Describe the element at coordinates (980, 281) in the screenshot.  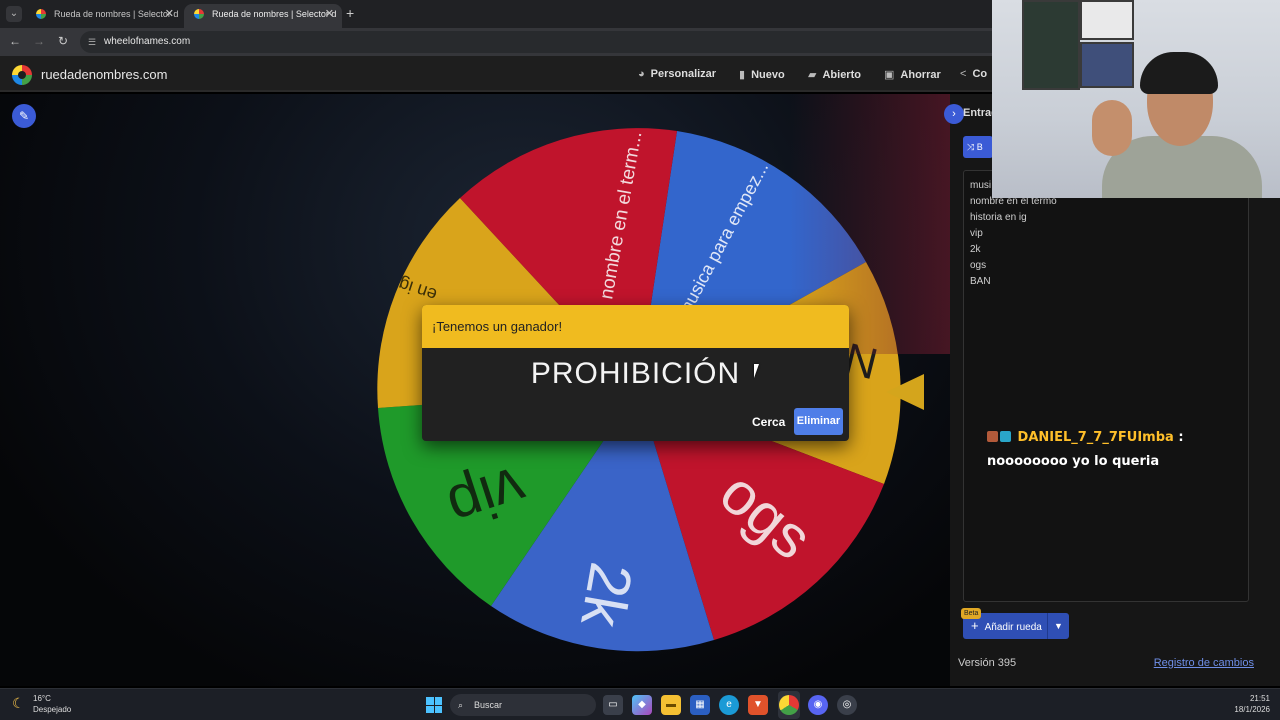
I see `entry-item: BAN` at that location.